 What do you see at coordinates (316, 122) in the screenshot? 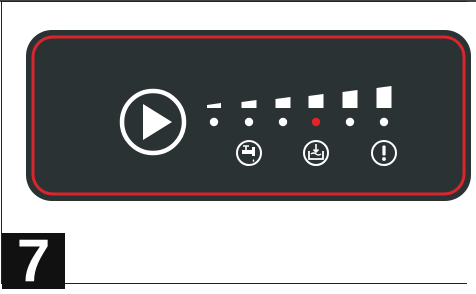
I see `led-4-lit` at bounding box center [316, 122].